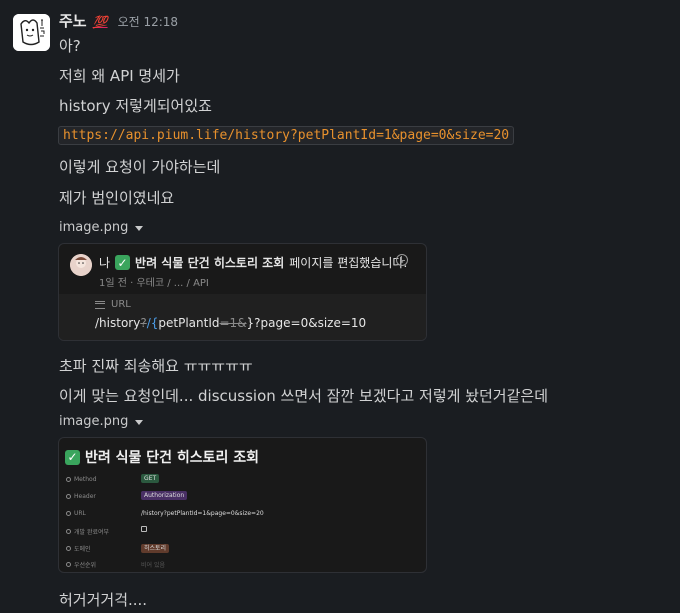 This screenshot has width=680, height=613. What do you see at coordinates (117, 198) in the screenshot?
I see `message-line: 제가 범인이였네요` at bounding box center [117, 198].